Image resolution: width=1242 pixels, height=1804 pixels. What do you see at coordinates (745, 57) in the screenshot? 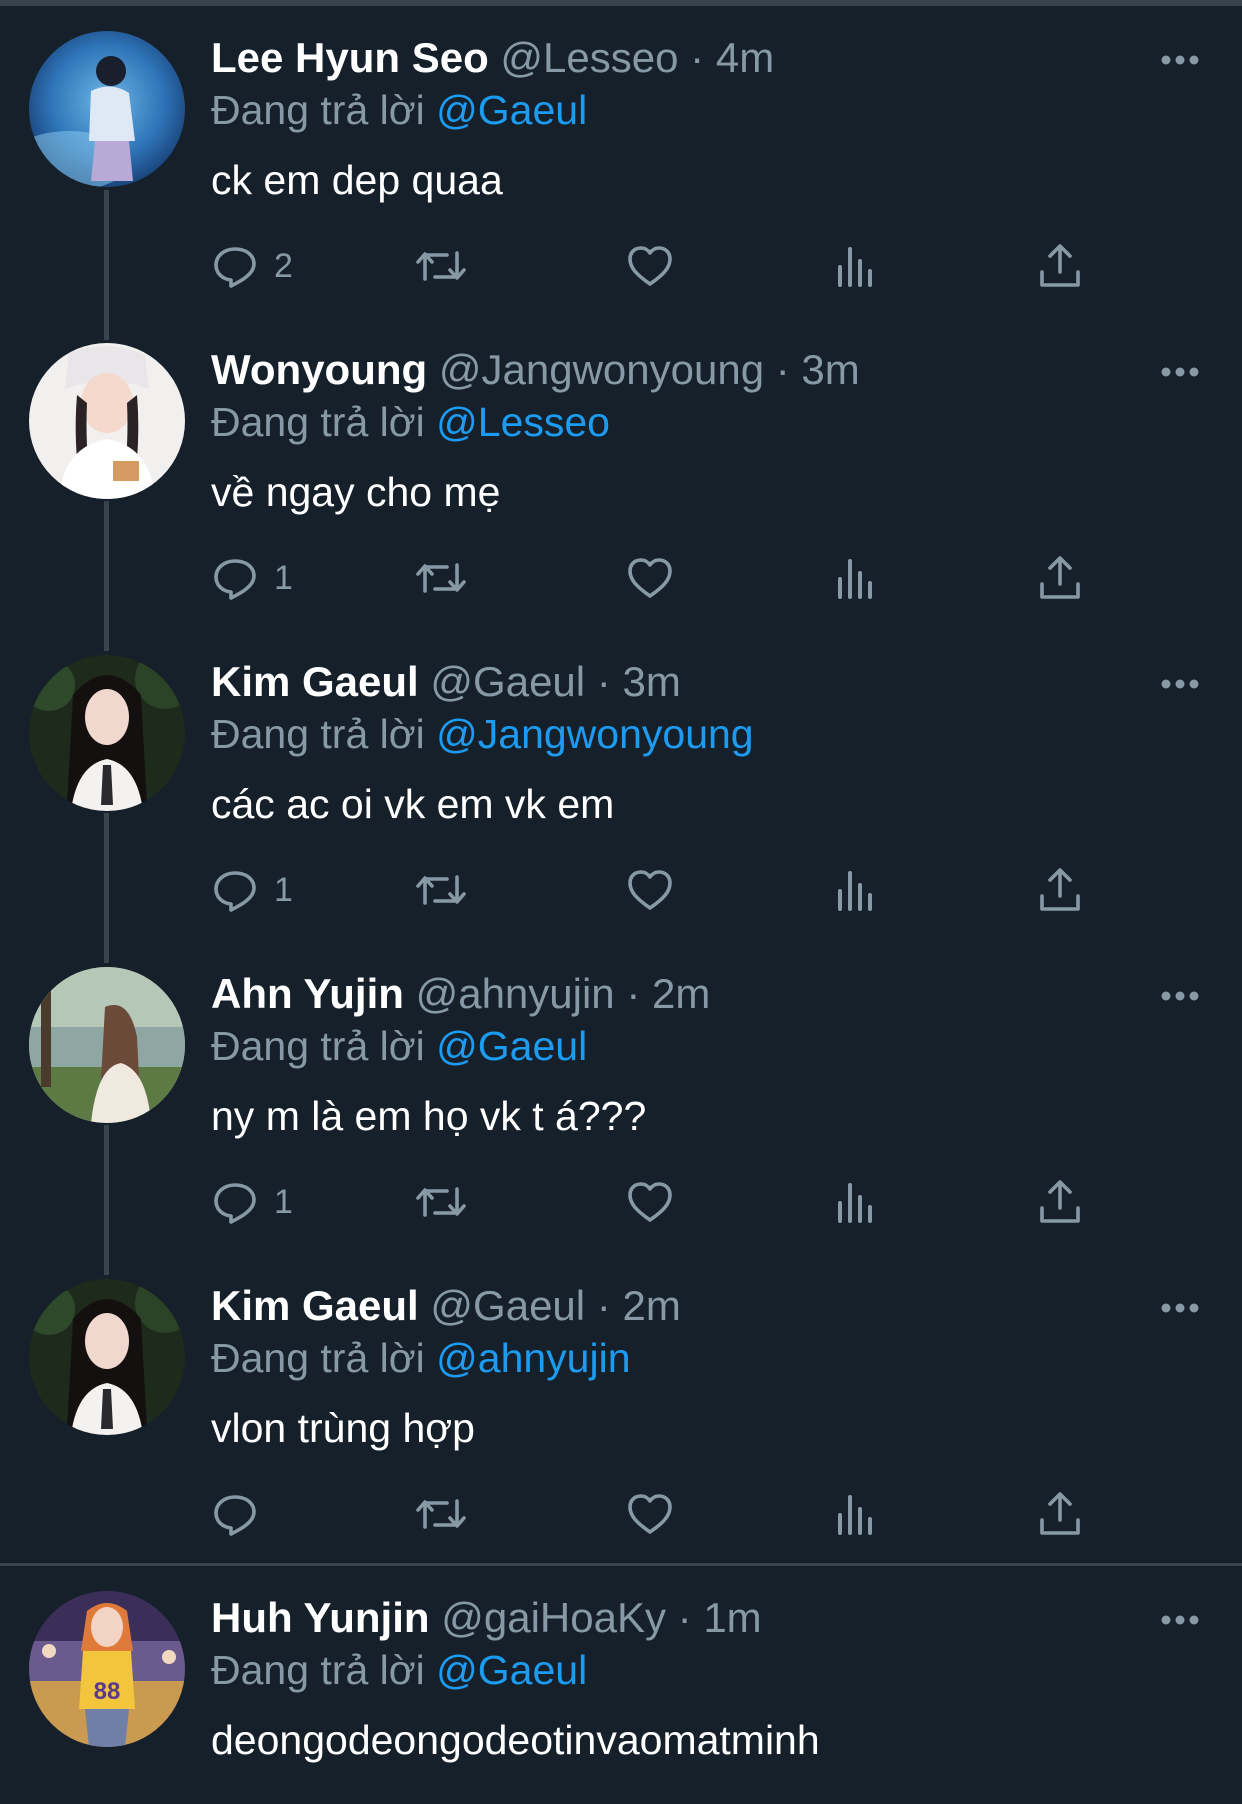
I see `timestamp: 4m` at bounding box center [745, 57].